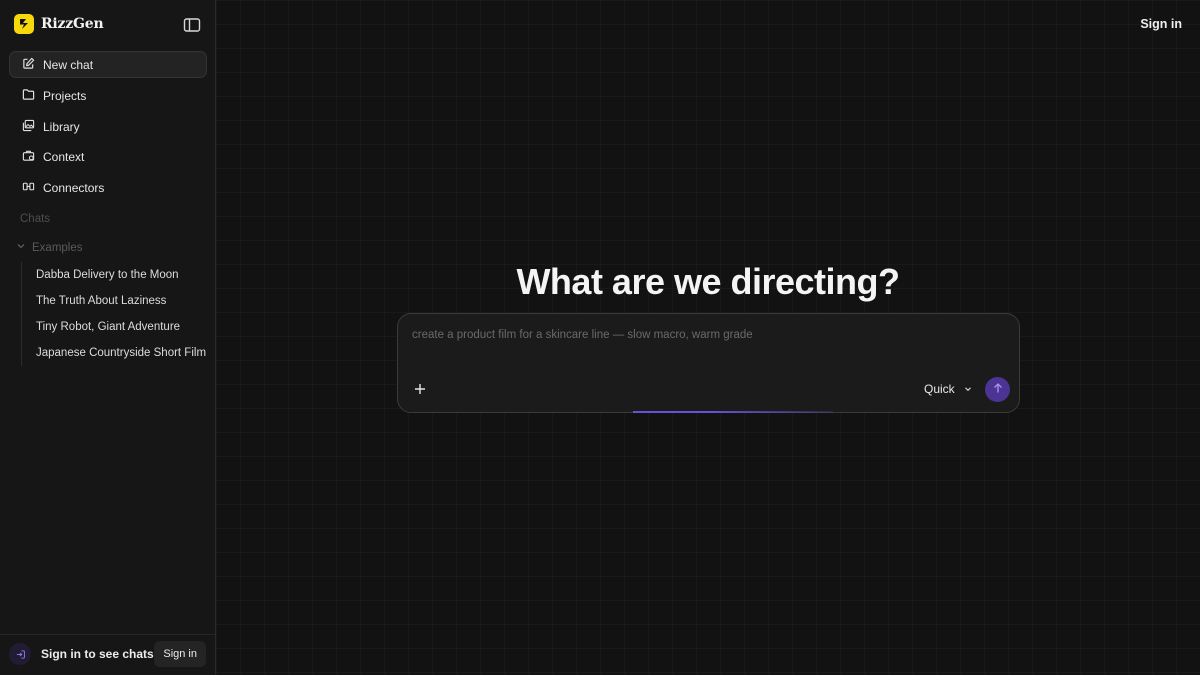 The height and width of the screenshot is (675, 1200). I want to click on sidebar-footer: Sign in to see chats Sign in, so click(107, 654).